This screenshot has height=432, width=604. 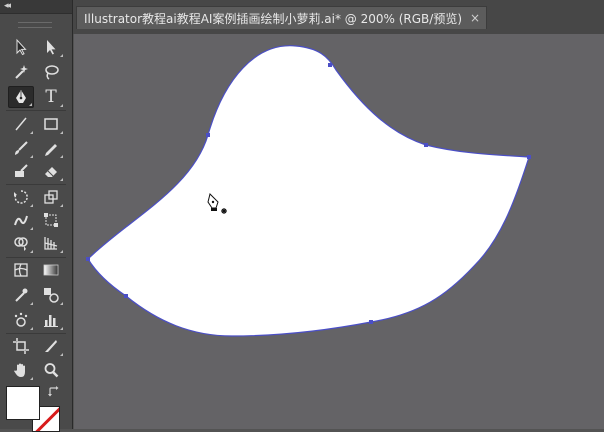 I want to click on hand-tool, so click(x=21, y=370).